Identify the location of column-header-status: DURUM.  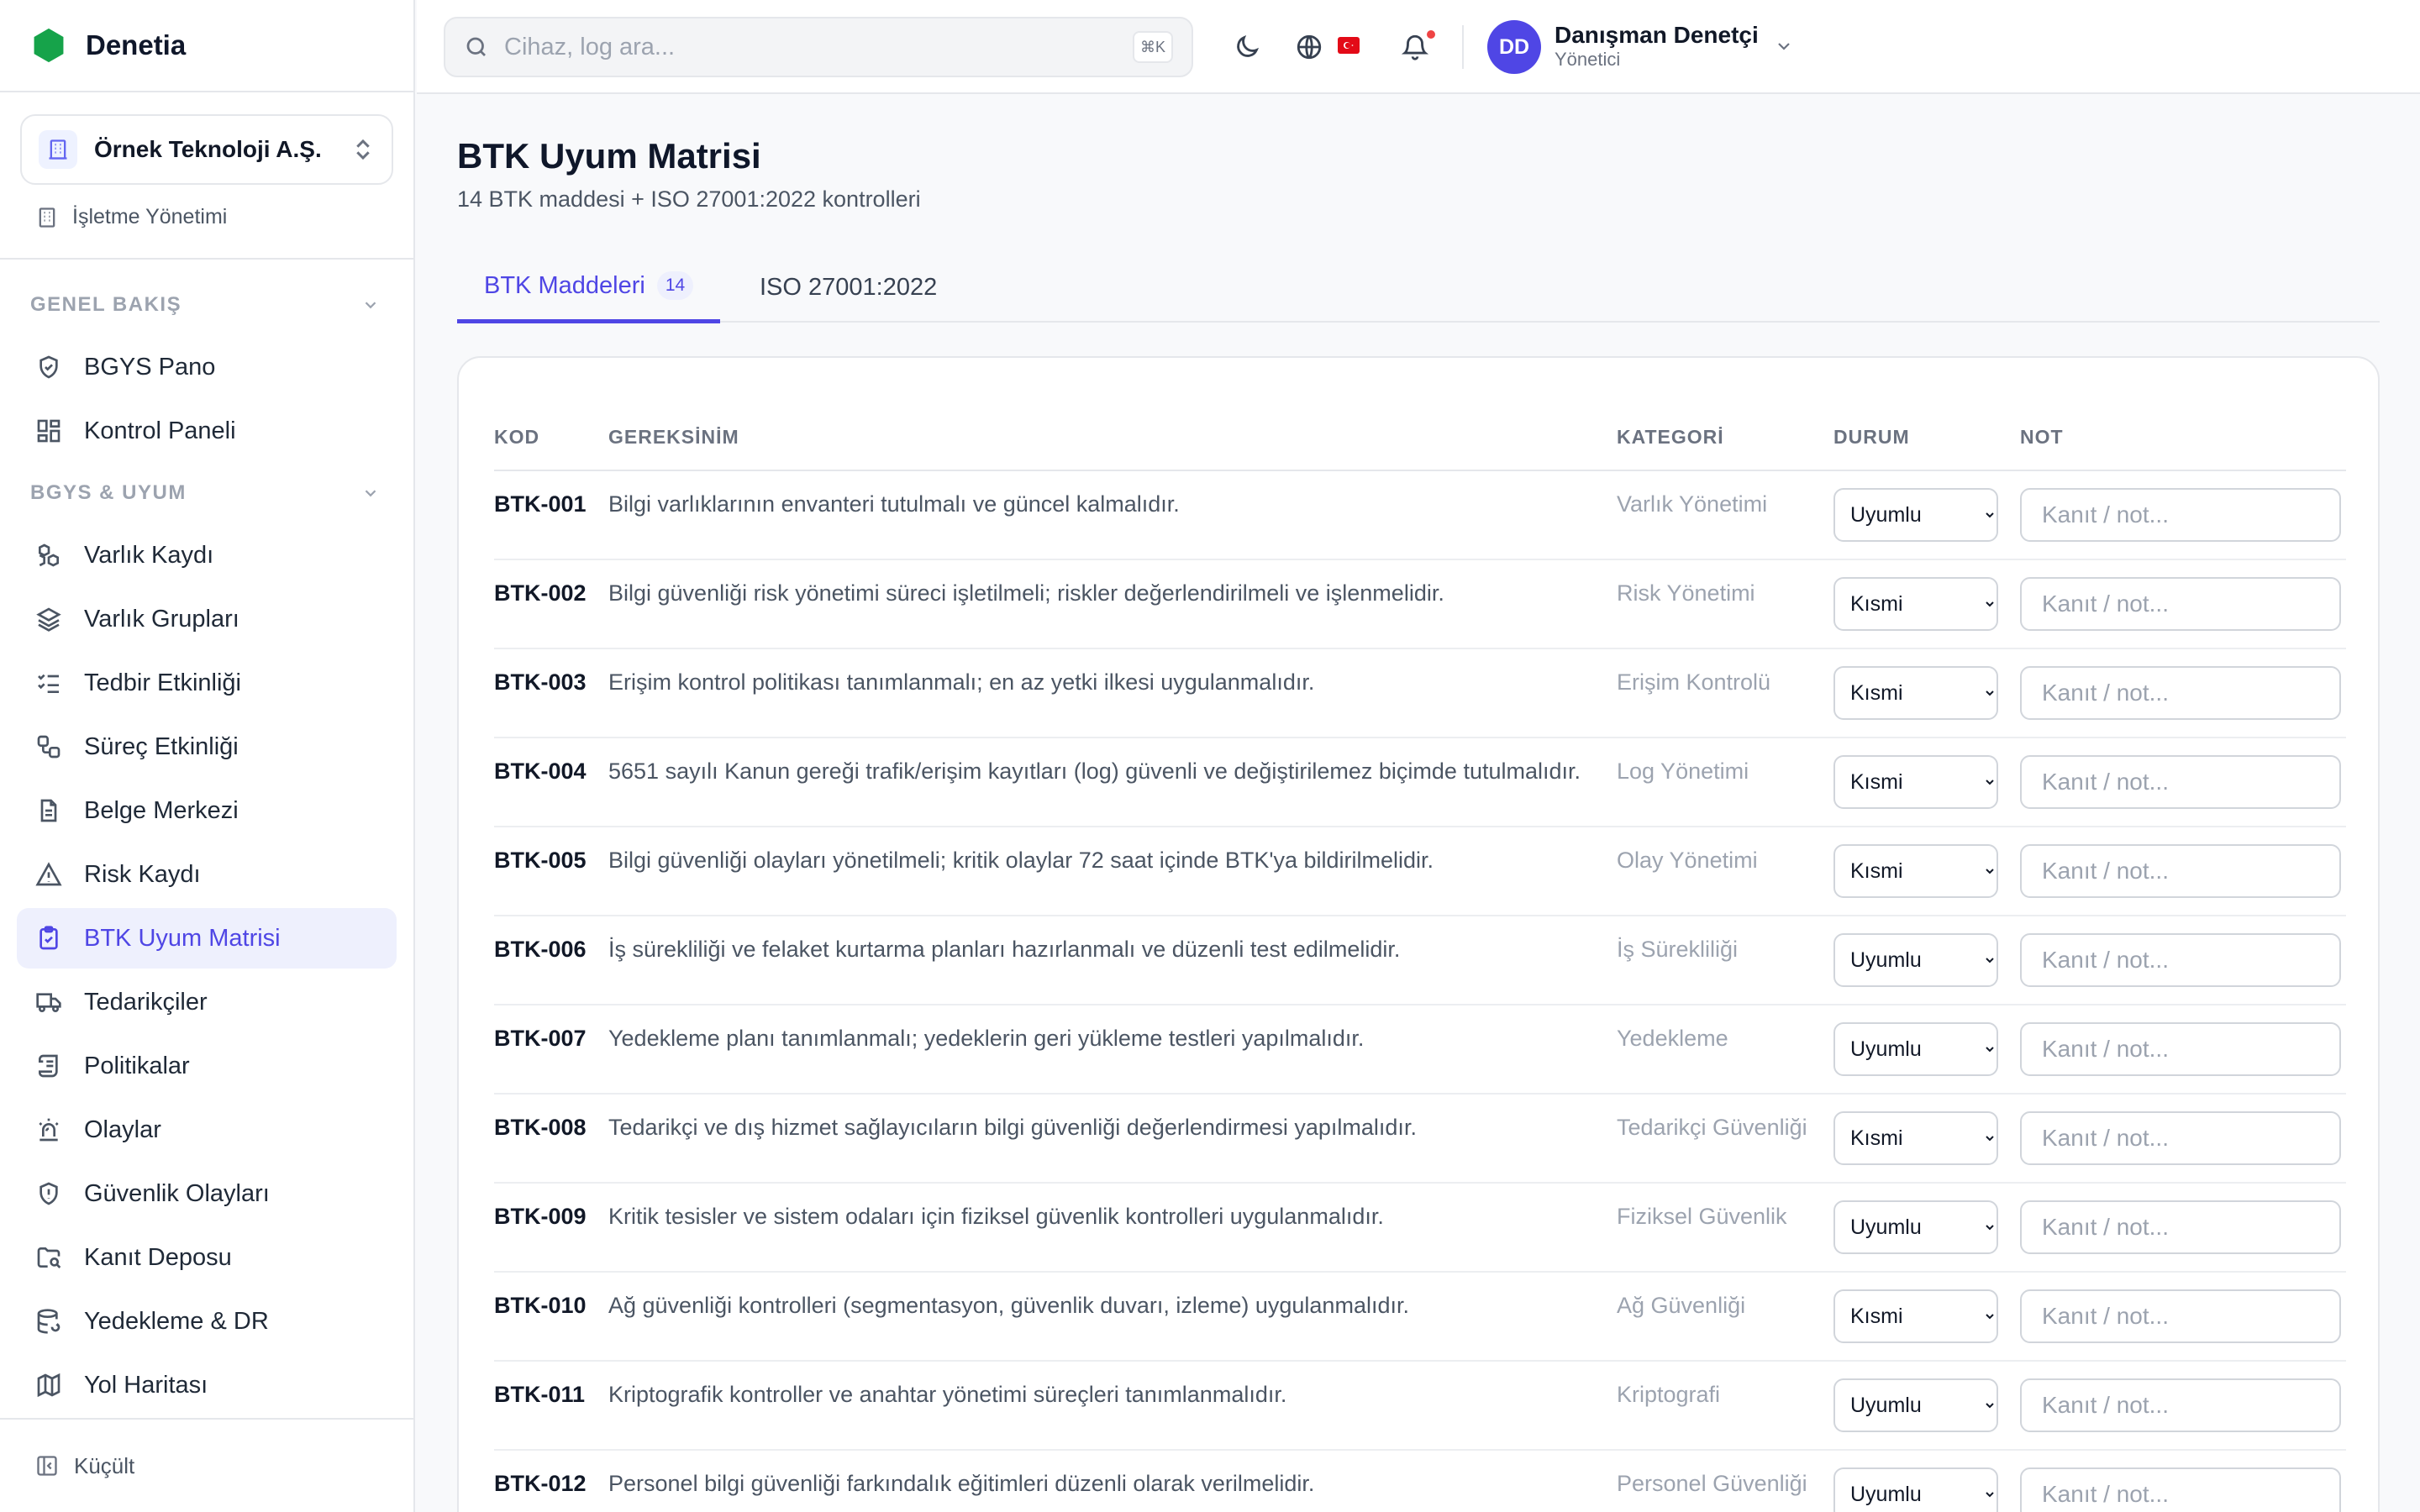
(1926, 438).